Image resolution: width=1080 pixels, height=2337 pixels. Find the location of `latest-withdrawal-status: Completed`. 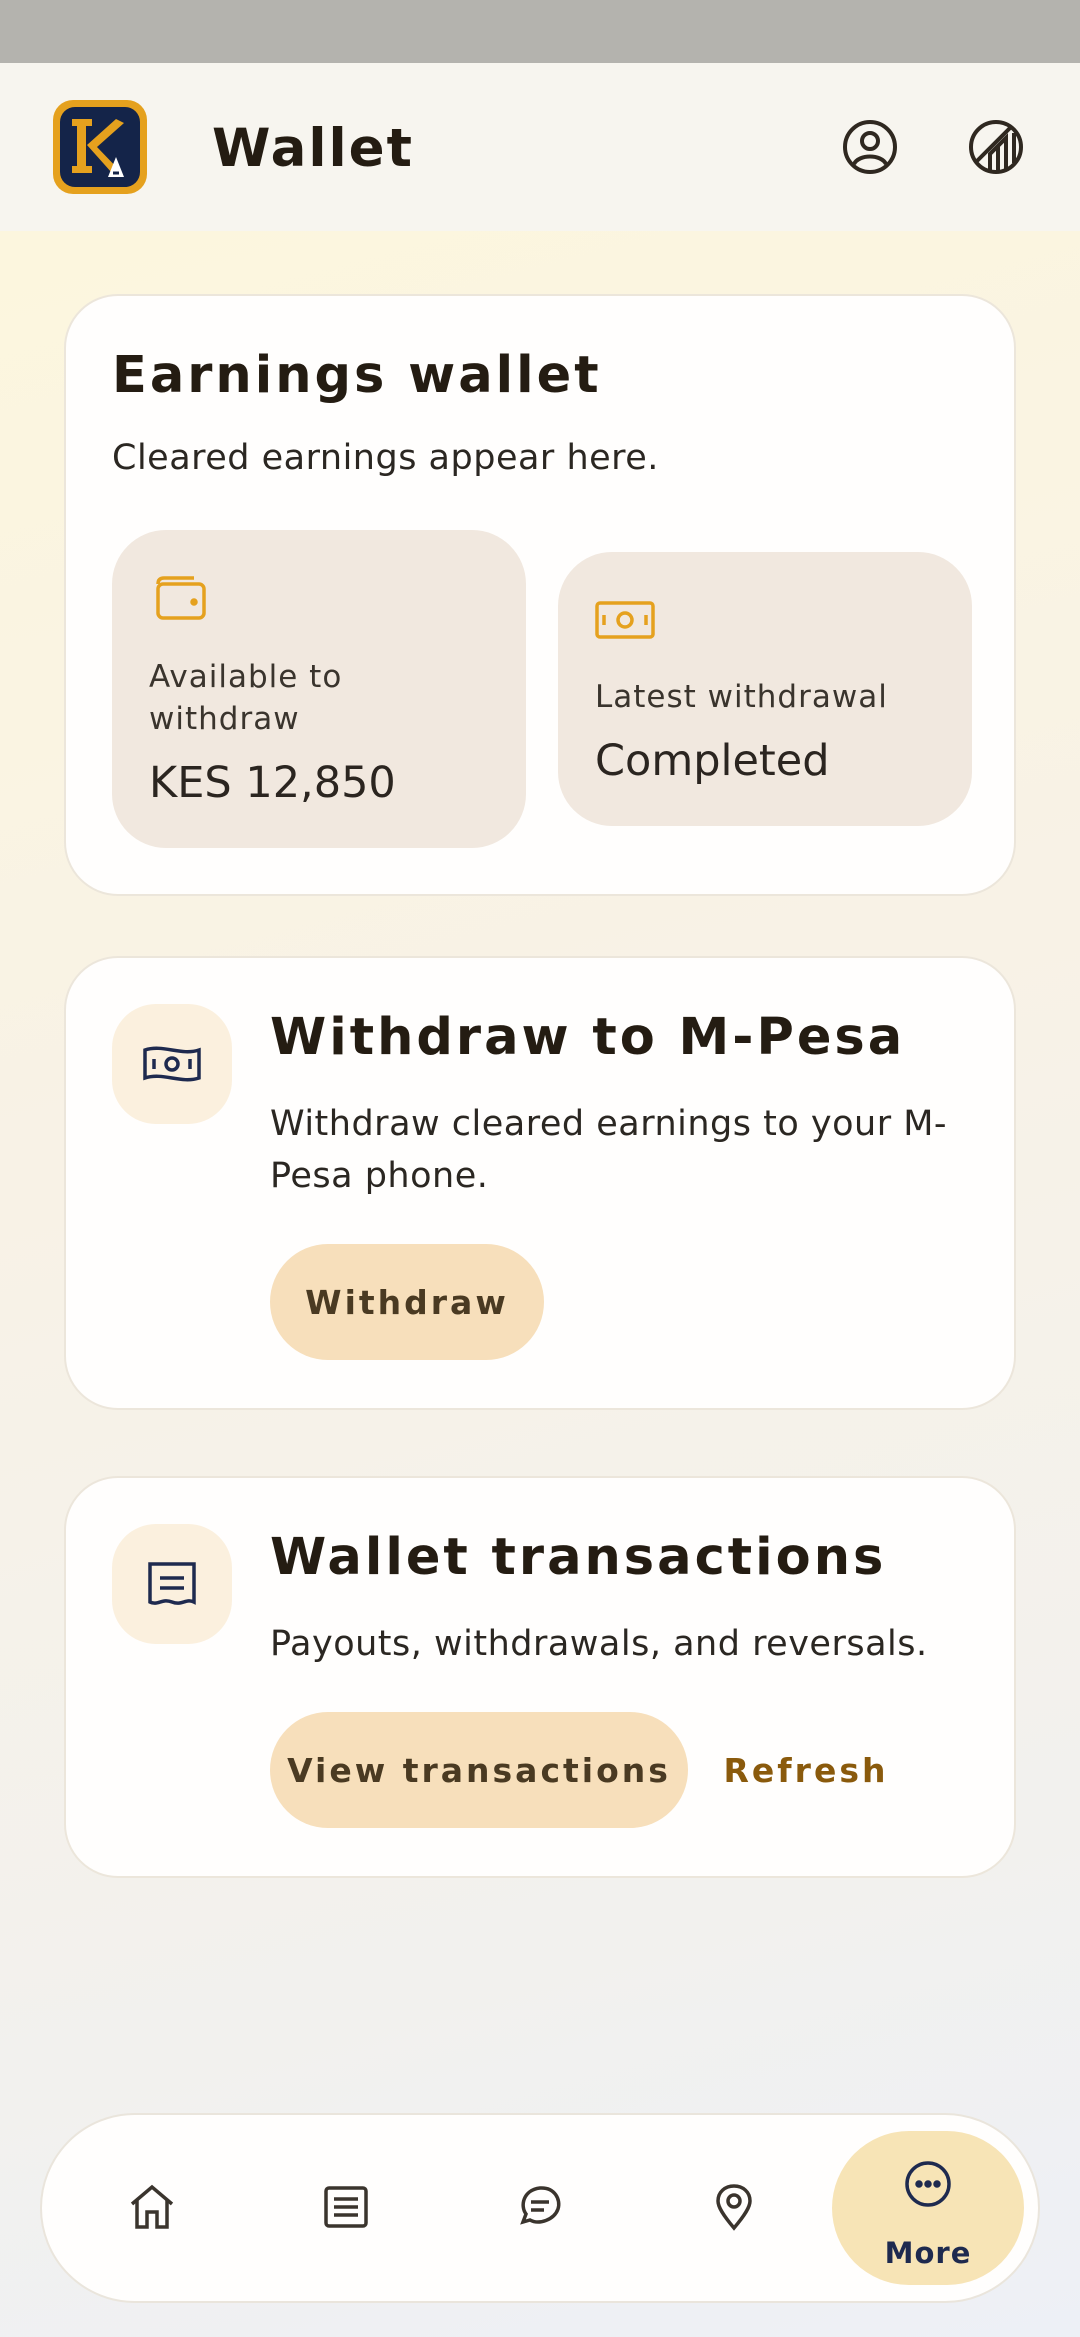

latest-withdrawal-status: Completed is located at coordinates (712, 761).